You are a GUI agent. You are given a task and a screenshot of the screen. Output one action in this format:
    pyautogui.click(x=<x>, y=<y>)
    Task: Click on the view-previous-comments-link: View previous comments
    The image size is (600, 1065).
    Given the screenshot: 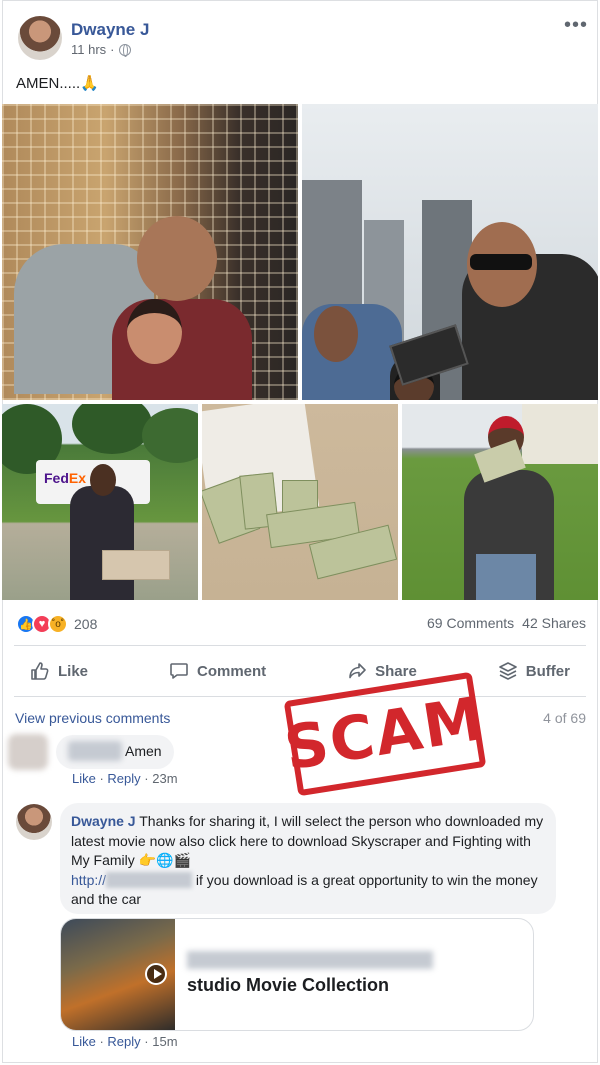 What is the action you would take?
    pyautogui.click(x=92, y=718)
    